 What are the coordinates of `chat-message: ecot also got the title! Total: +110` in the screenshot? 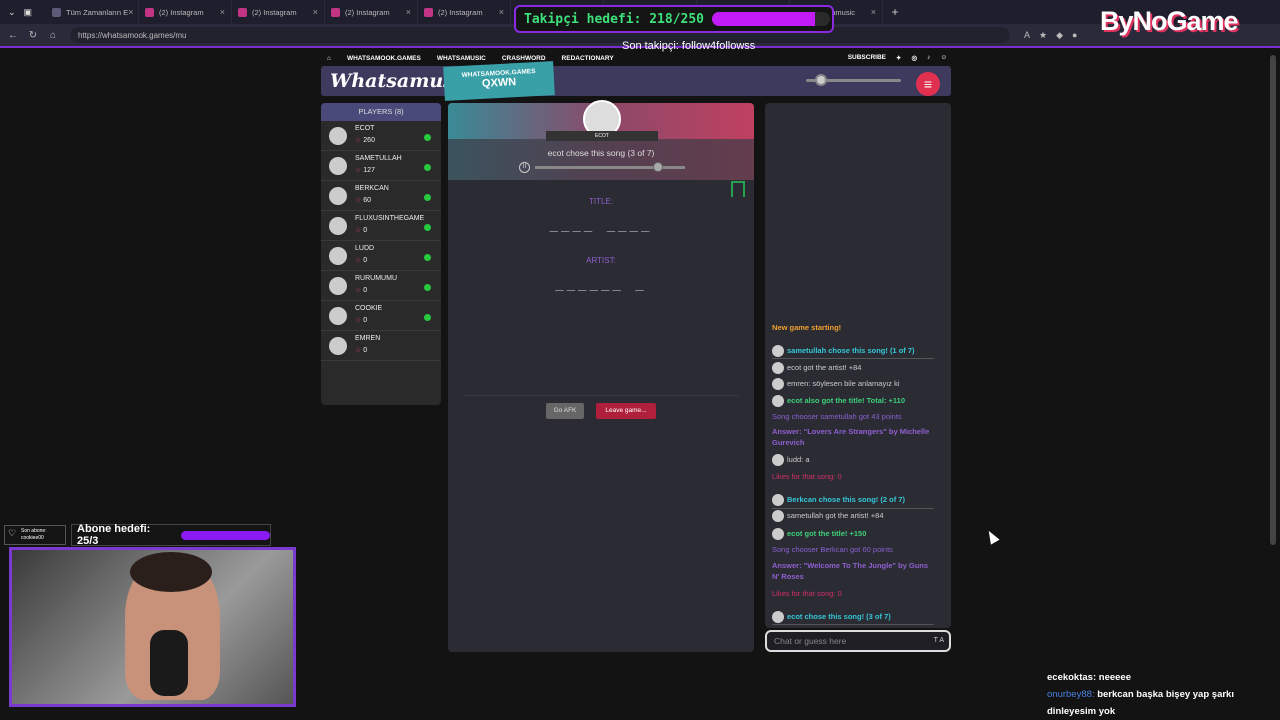 It's located at (854, 401).